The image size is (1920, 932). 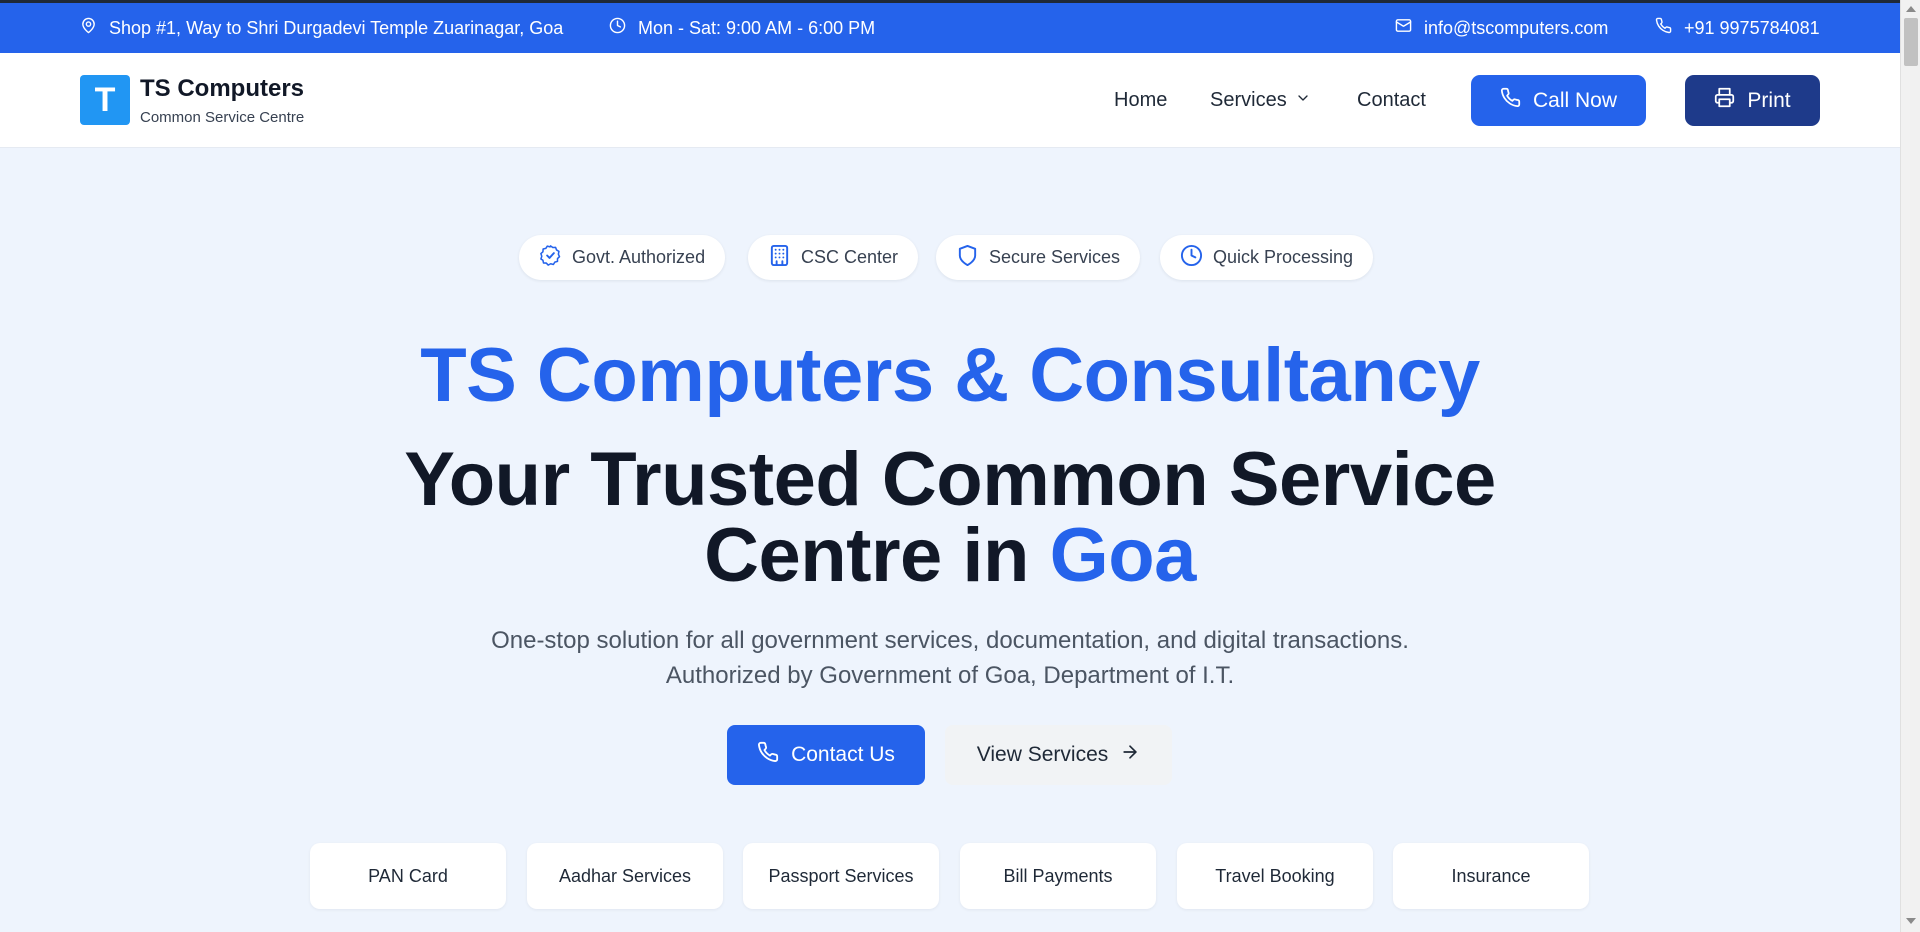 I want to click on scrollbar-thumb, so click(x=1911, y=42).